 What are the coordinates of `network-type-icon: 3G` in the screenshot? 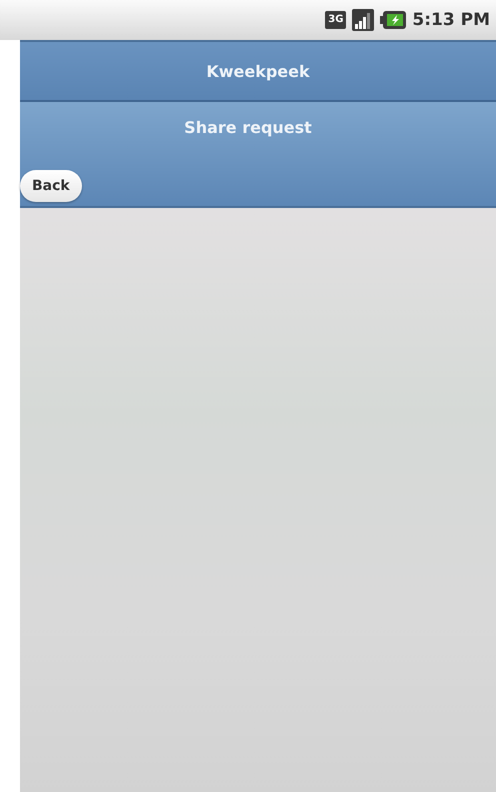 It's located at (335, 20).